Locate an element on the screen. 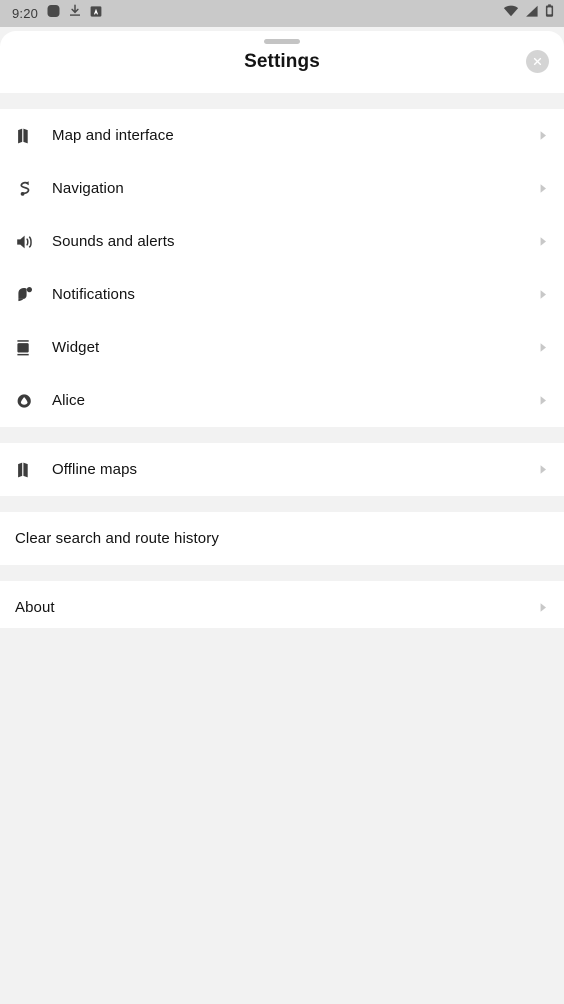 This screenshot has width=564, height=1004. status-bar-right is located at coordinates (528, 13).